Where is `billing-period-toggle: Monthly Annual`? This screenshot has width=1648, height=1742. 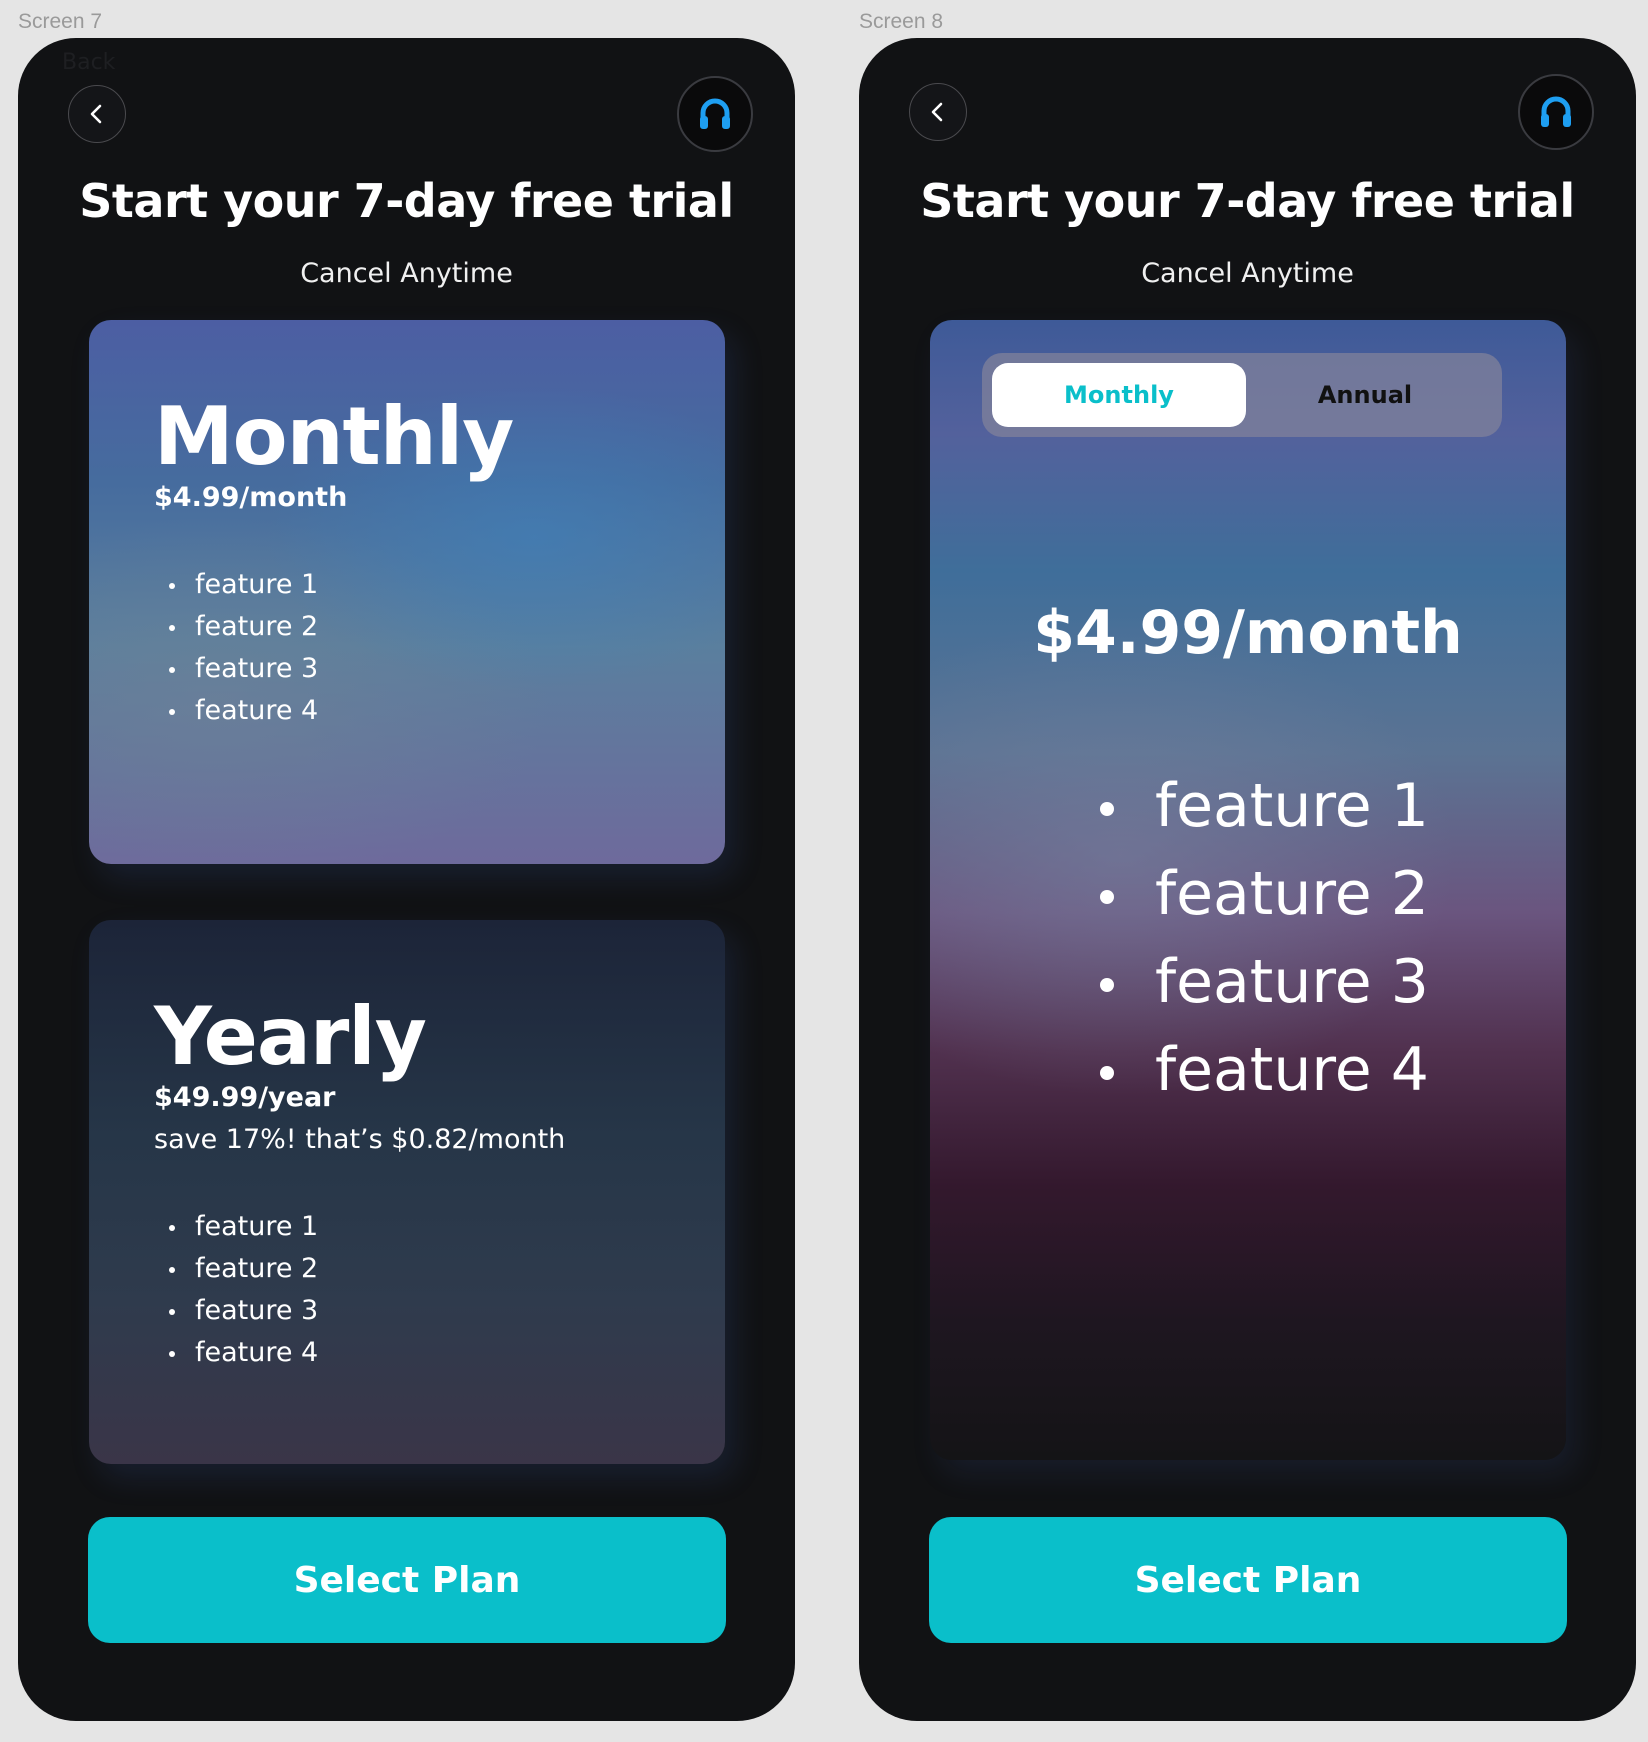
billing-period-toggle: Monthly Annual is located at coordinates (1242, 395).